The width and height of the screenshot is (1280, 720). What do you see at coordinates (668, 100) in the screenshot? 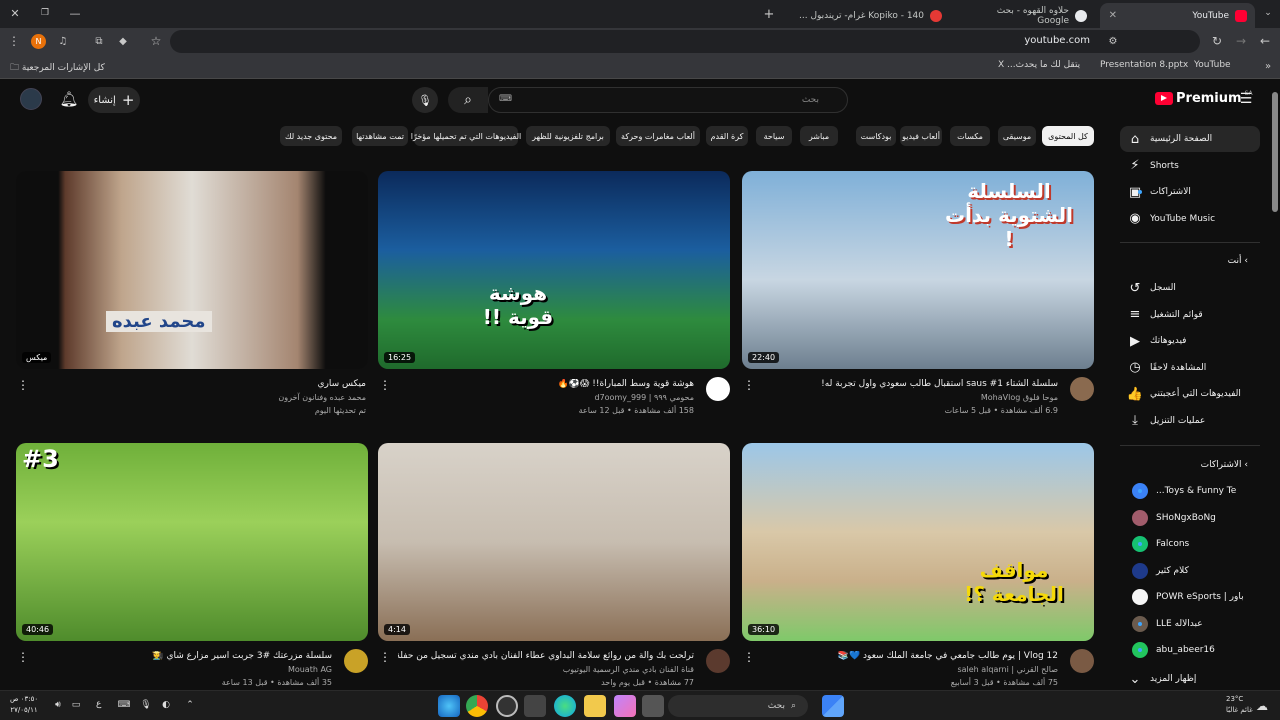
I see `search-input: بحث ⌨` at bounding box center [668, 100].